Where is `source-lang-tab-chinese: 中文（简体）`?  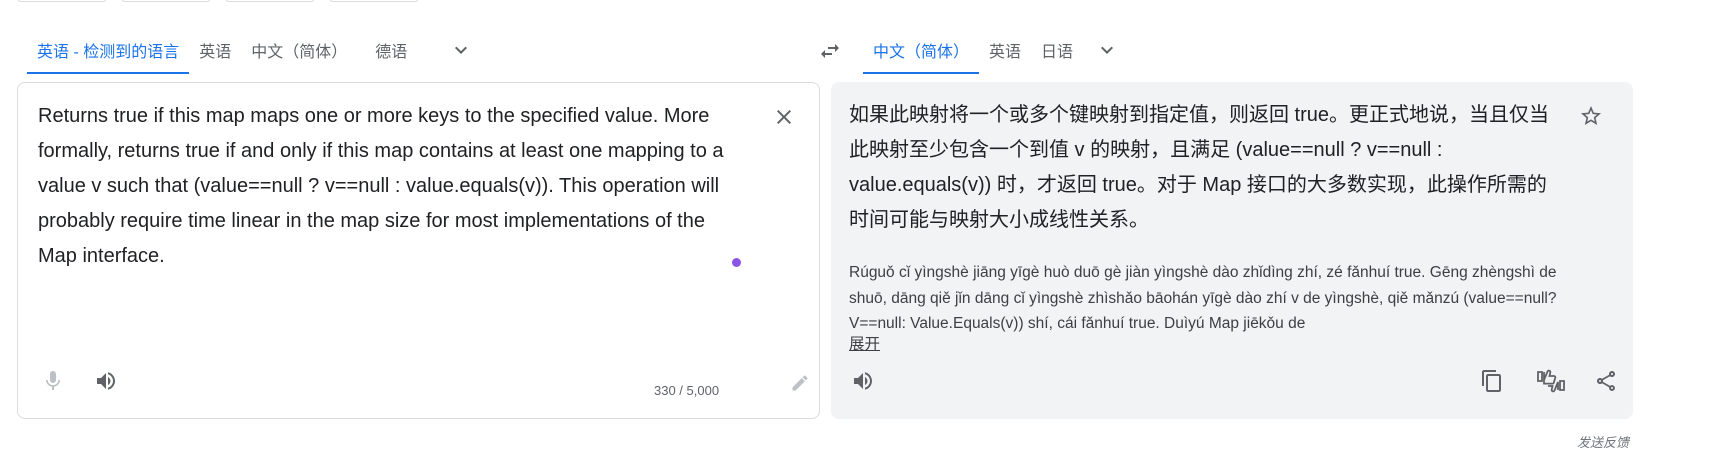 source-lang-tab-chinese: 中文（简体） is located at coordinates (303, 50).